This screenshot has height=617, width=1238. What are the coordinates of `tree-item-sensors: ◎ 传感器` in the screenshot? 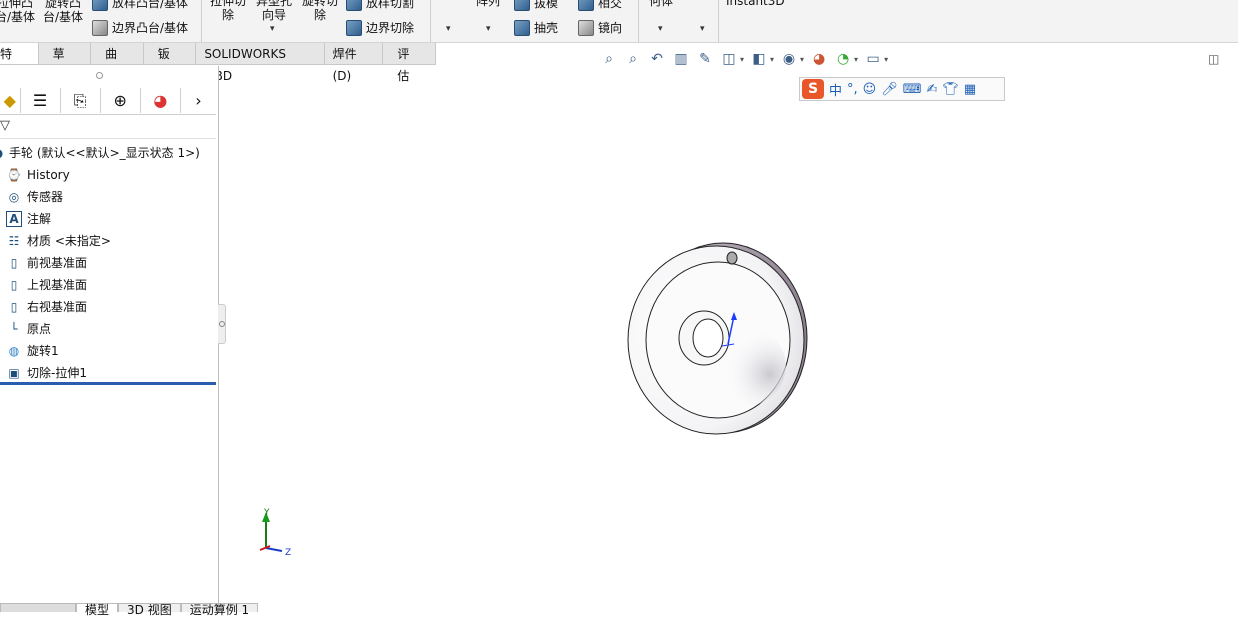 It's located at (108, 197).